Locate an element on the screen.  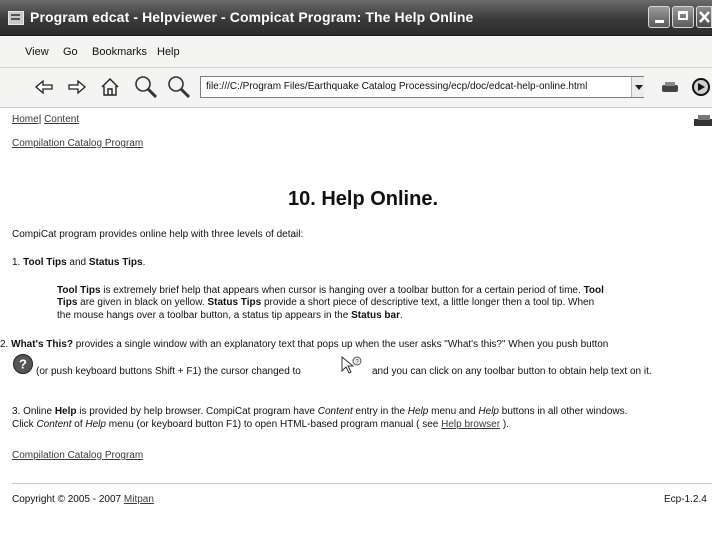
item3-text-7: ). is located at coordinates (504, 424).